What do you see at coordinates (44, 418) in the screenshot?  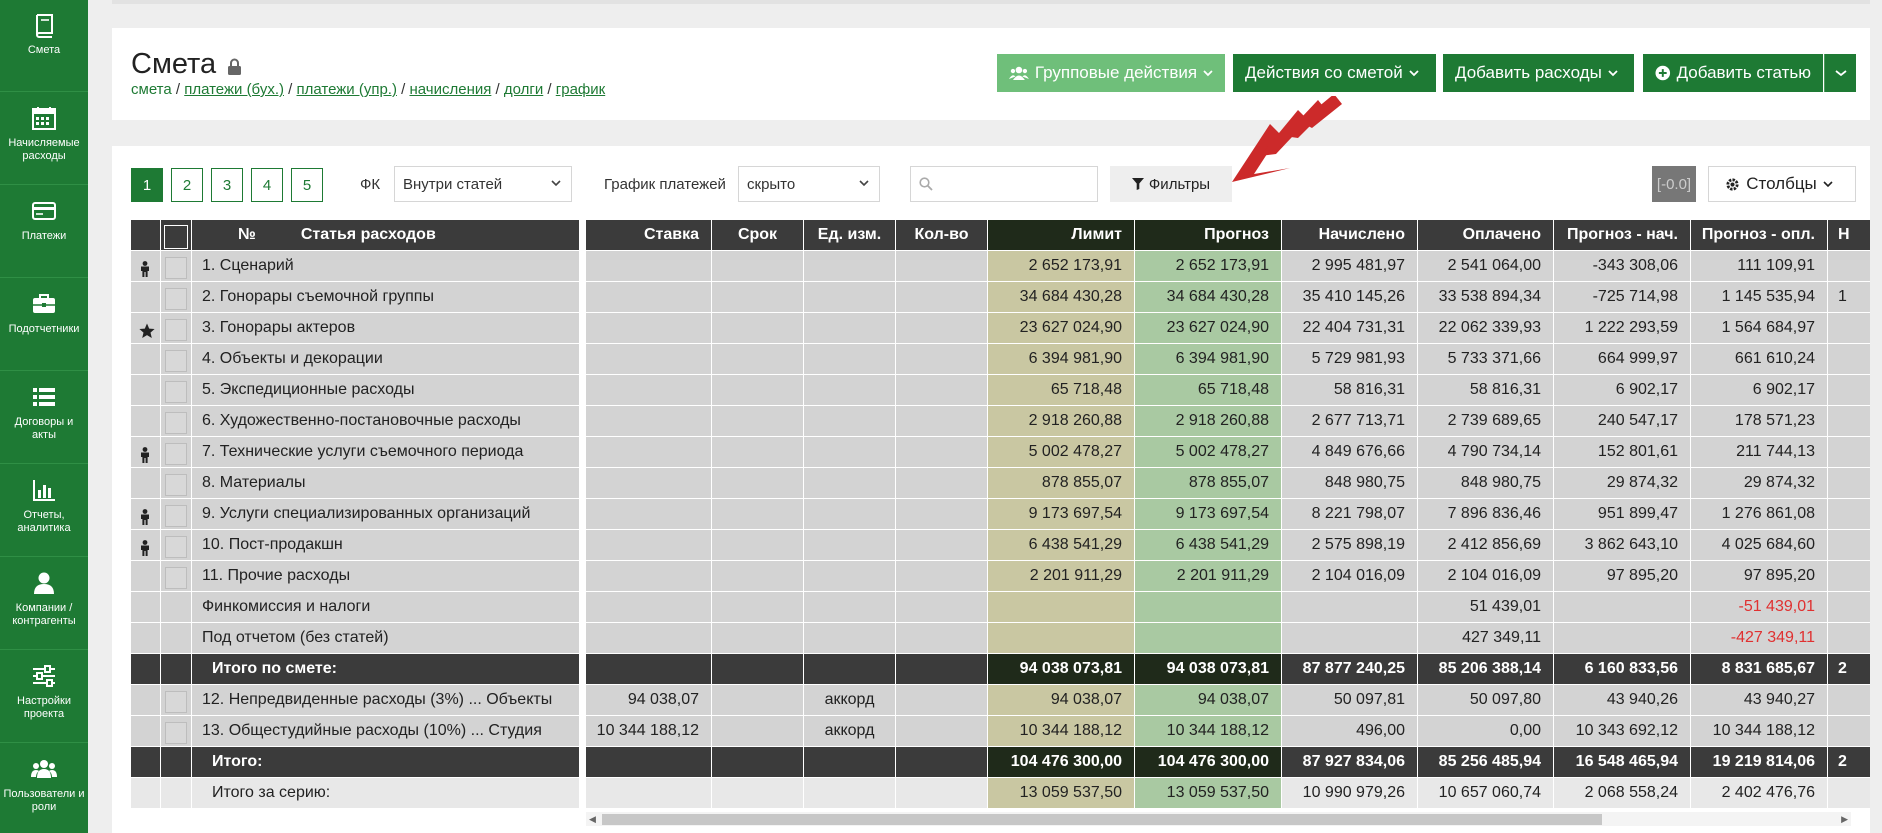 I see `sidebar-item-5: Договоры и акты` at bounding box center [44, 418].